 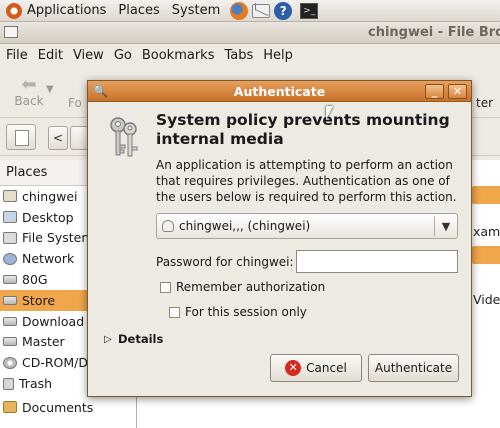 I want to click on back-history-dropdown-icon: ▼, so click(x=50, y=89).